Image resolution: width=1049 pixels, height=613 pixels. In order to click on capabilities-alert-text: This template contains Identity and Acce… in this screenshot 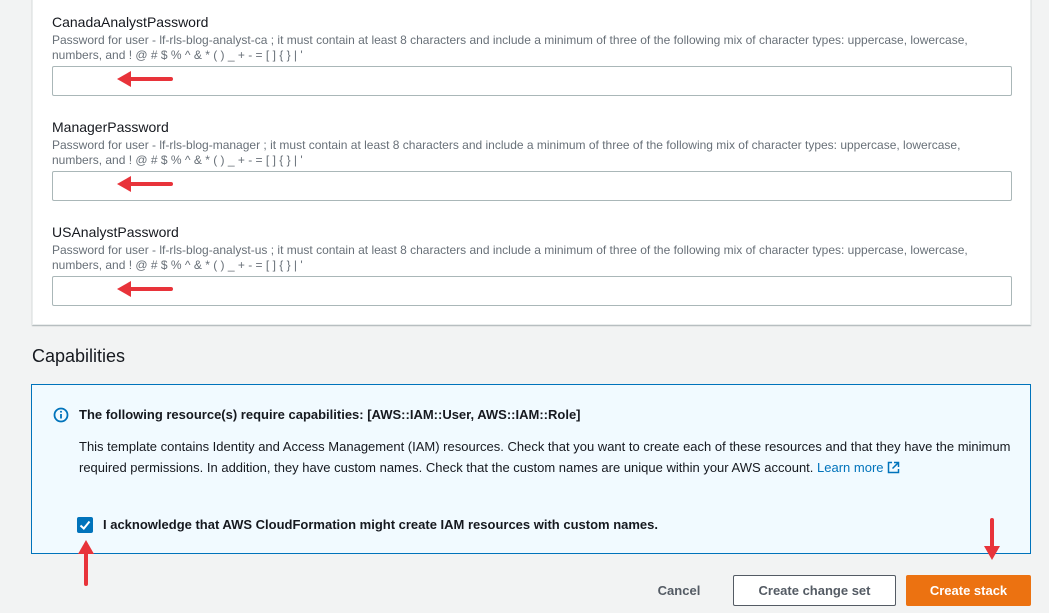, I will do `click(546, 457)`.